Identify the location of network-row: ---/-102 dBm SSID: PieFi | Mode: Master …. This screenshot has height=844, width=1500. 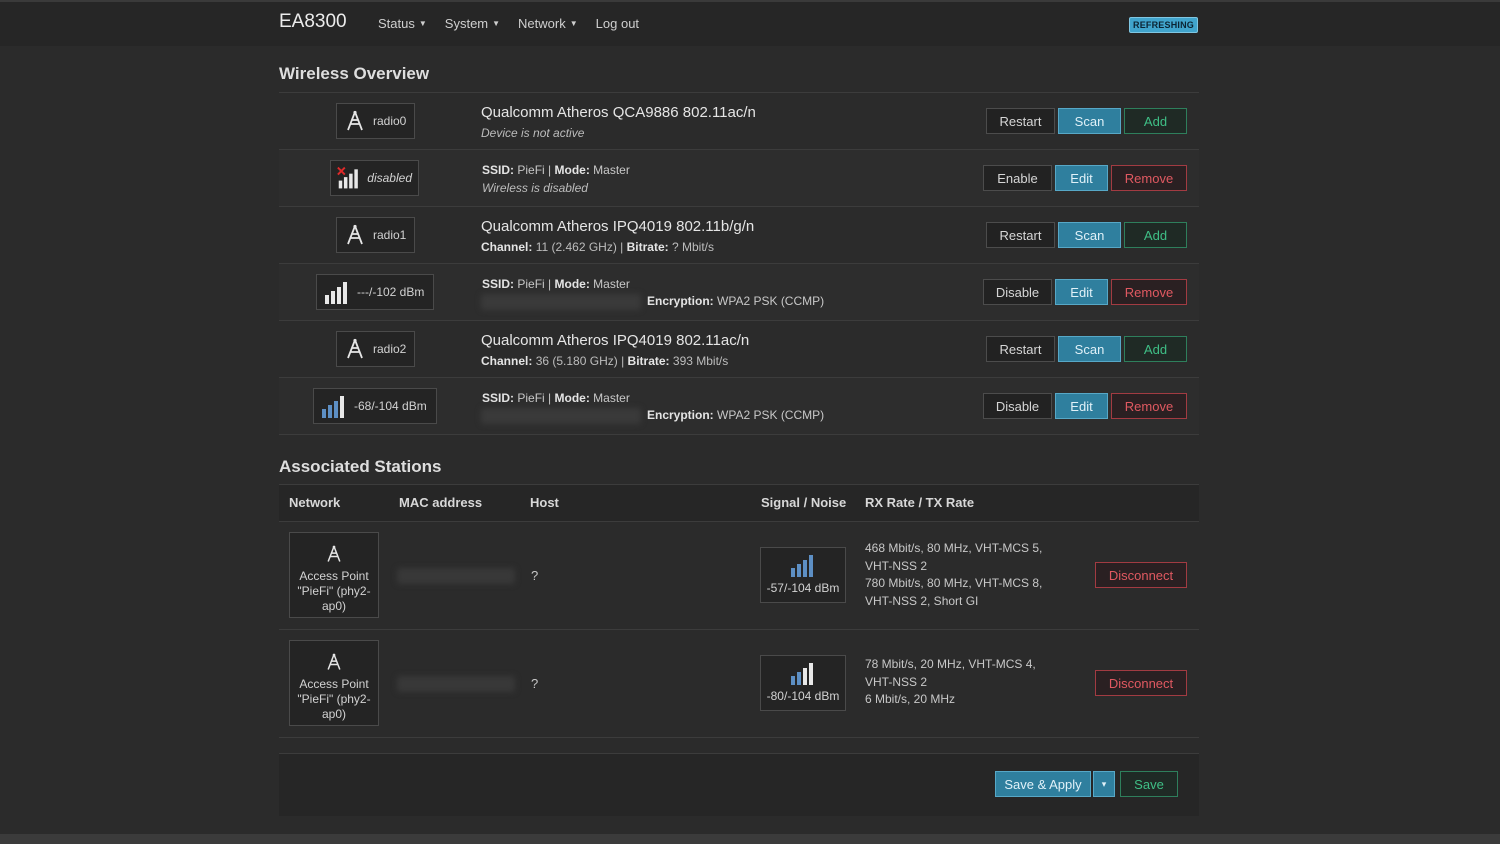
(739, 292).